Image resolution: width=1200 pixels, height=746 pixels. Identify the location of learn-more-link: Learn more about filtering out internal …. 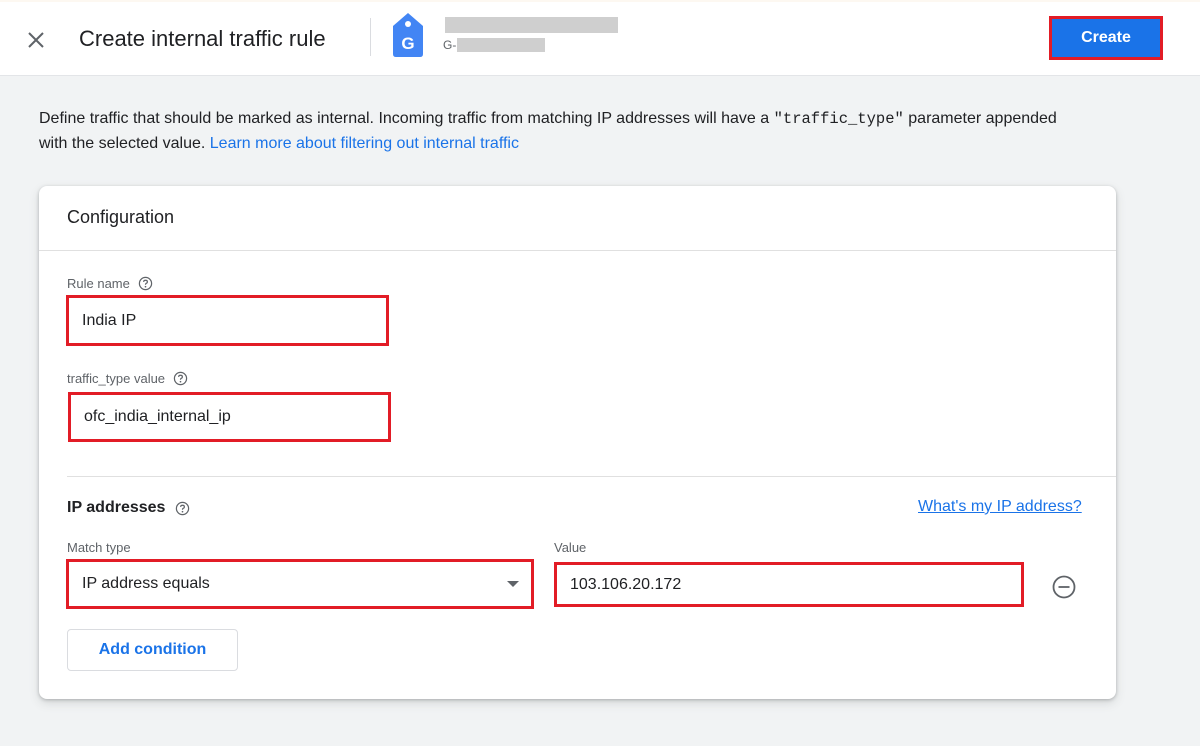
(364, 143).